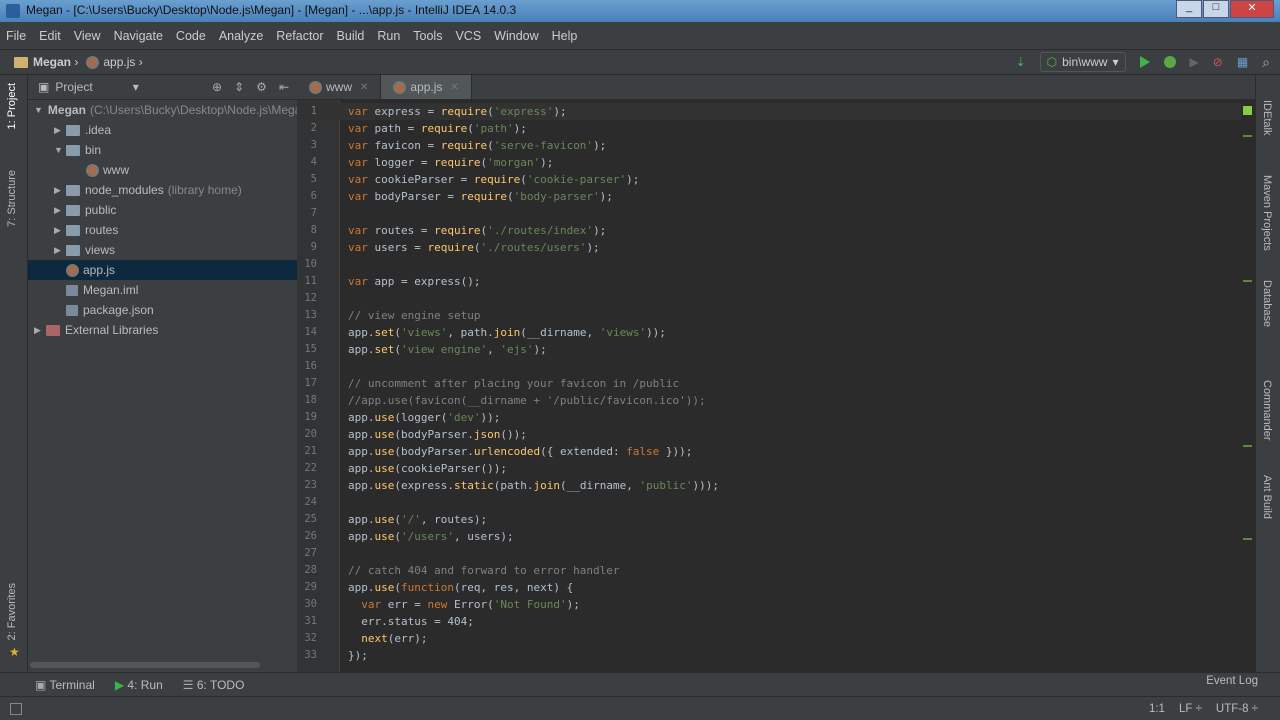 This screenshot has width=1280, height=720. Describe the element at coordinates (769, 502) in the screenshot. I see `code-line: 24` at that location.